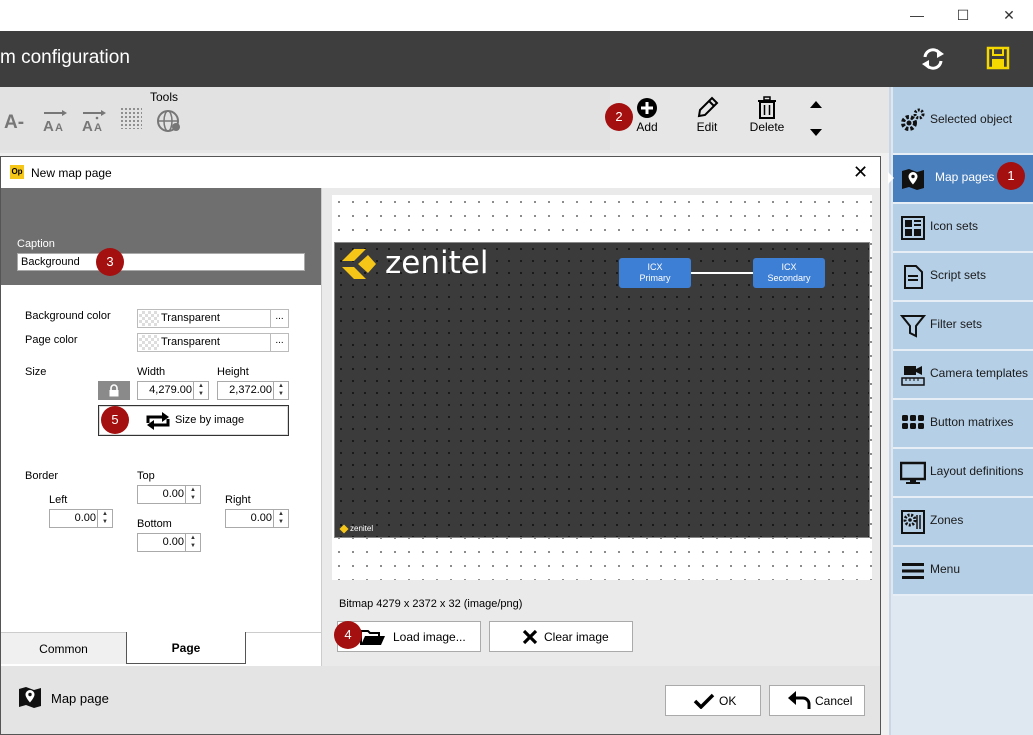 The height and width of the screenshot is (735, 1033). Describe the element at coordinates (85, 518) in the screenshot. I see `border-left-value: 0.00` at that location.